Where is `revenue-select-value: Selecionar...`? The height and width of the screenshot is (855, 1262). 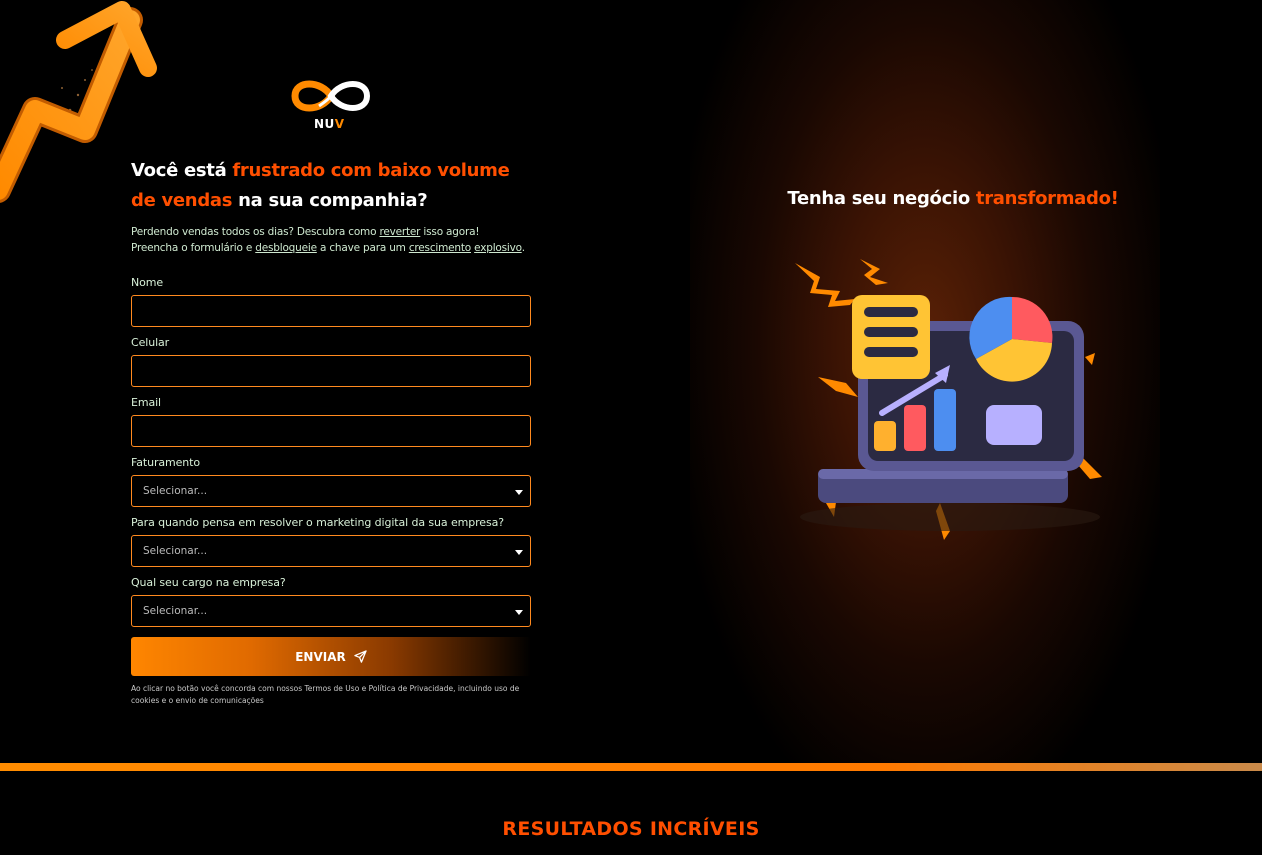 revenue-select-value: Selecionar... is located at coordinates (175, 491).